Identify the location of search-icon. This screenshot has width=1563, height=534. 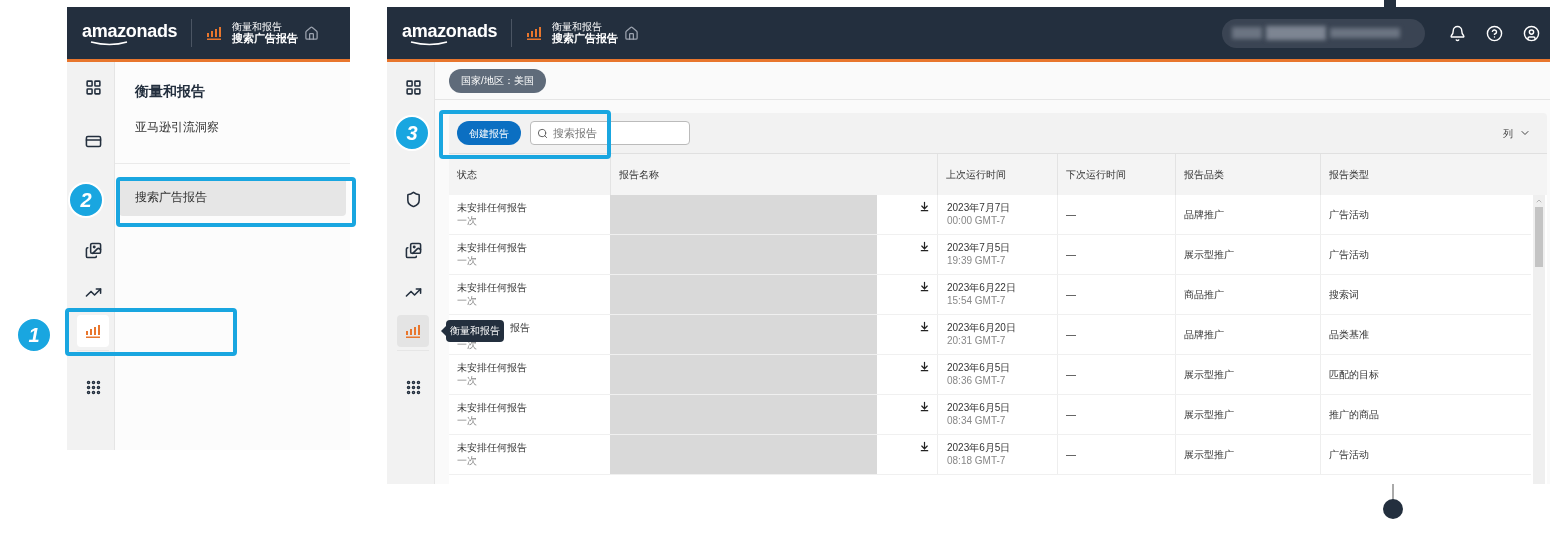
(542, 133).